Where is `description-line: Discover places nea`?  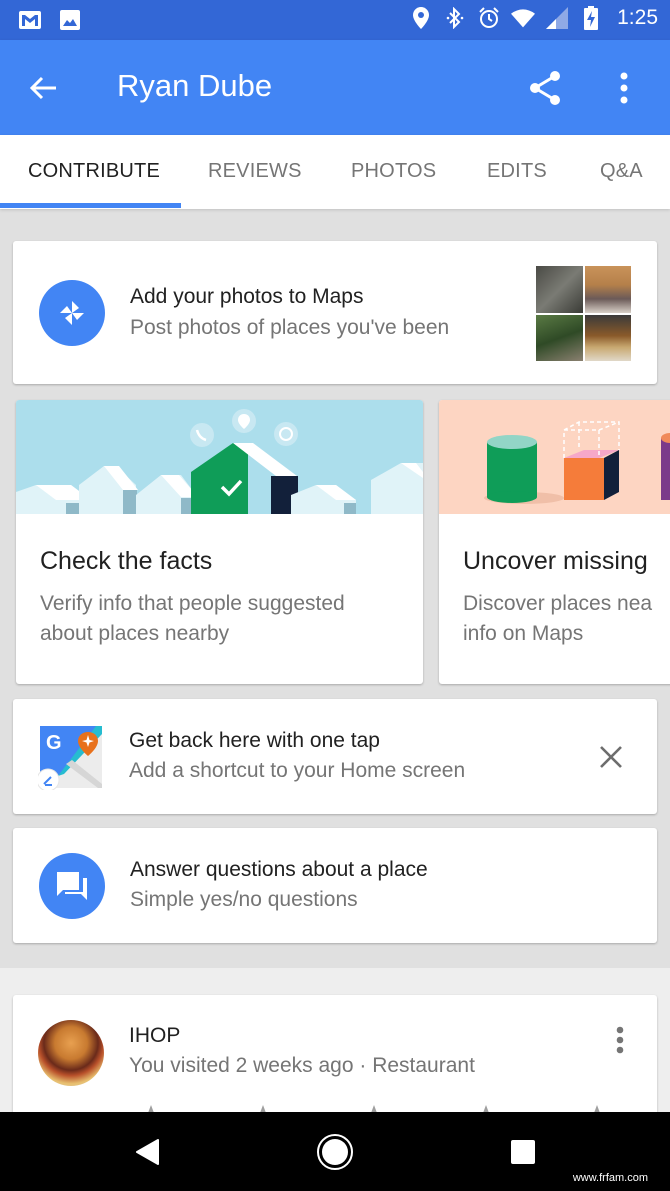
description-line: Discover places nea is located at coordinates (558, 603).